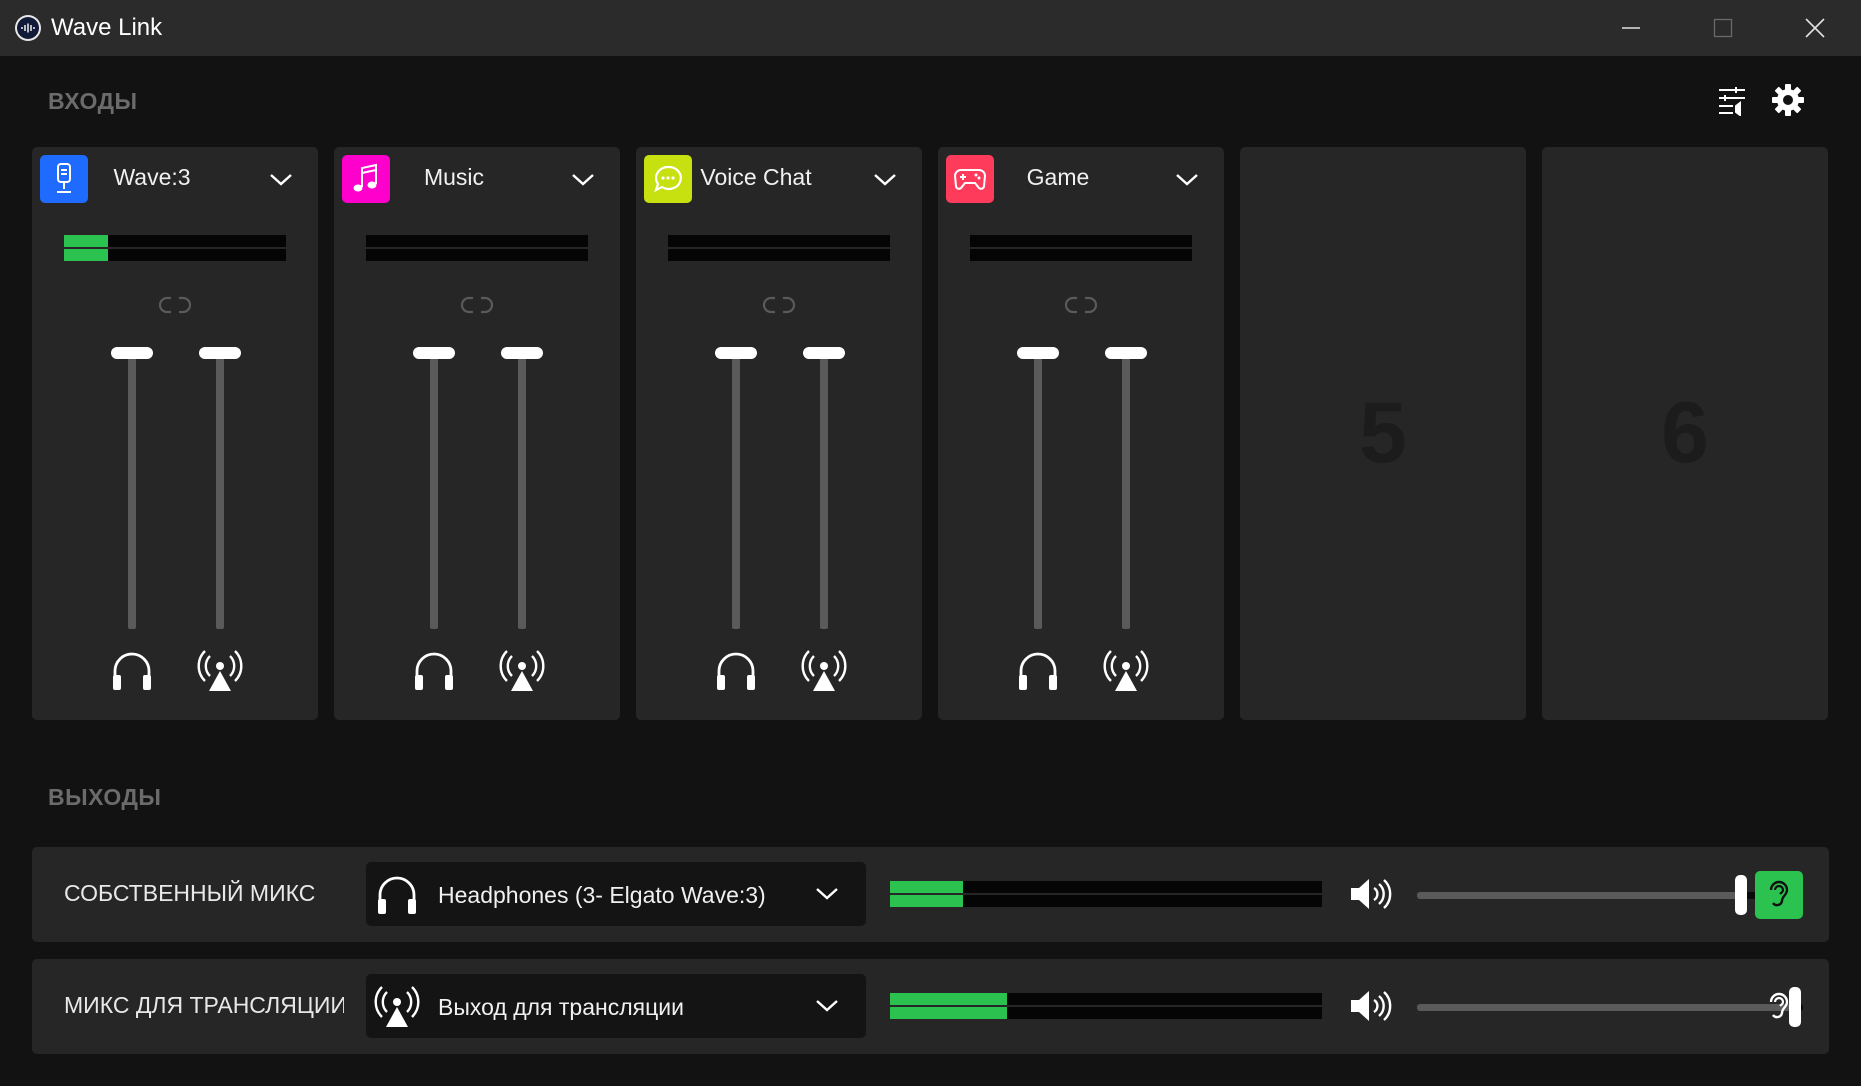 The width and height of the screenshot is (1861, 1086). What do you see at coordinates (107, 27) in the screenshot?
I see `app-title: Wave Link` at bounding box center [107, 27].